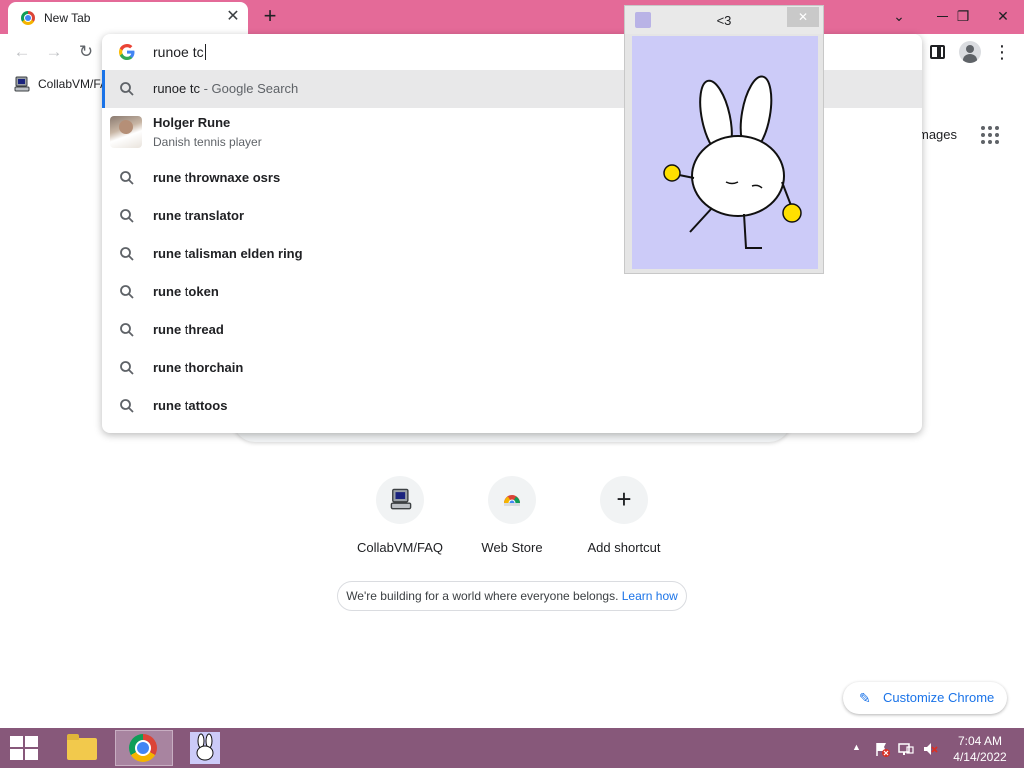 This screenshot has width=1024, height=768. I want to click on network-icon, so click(906, 749).